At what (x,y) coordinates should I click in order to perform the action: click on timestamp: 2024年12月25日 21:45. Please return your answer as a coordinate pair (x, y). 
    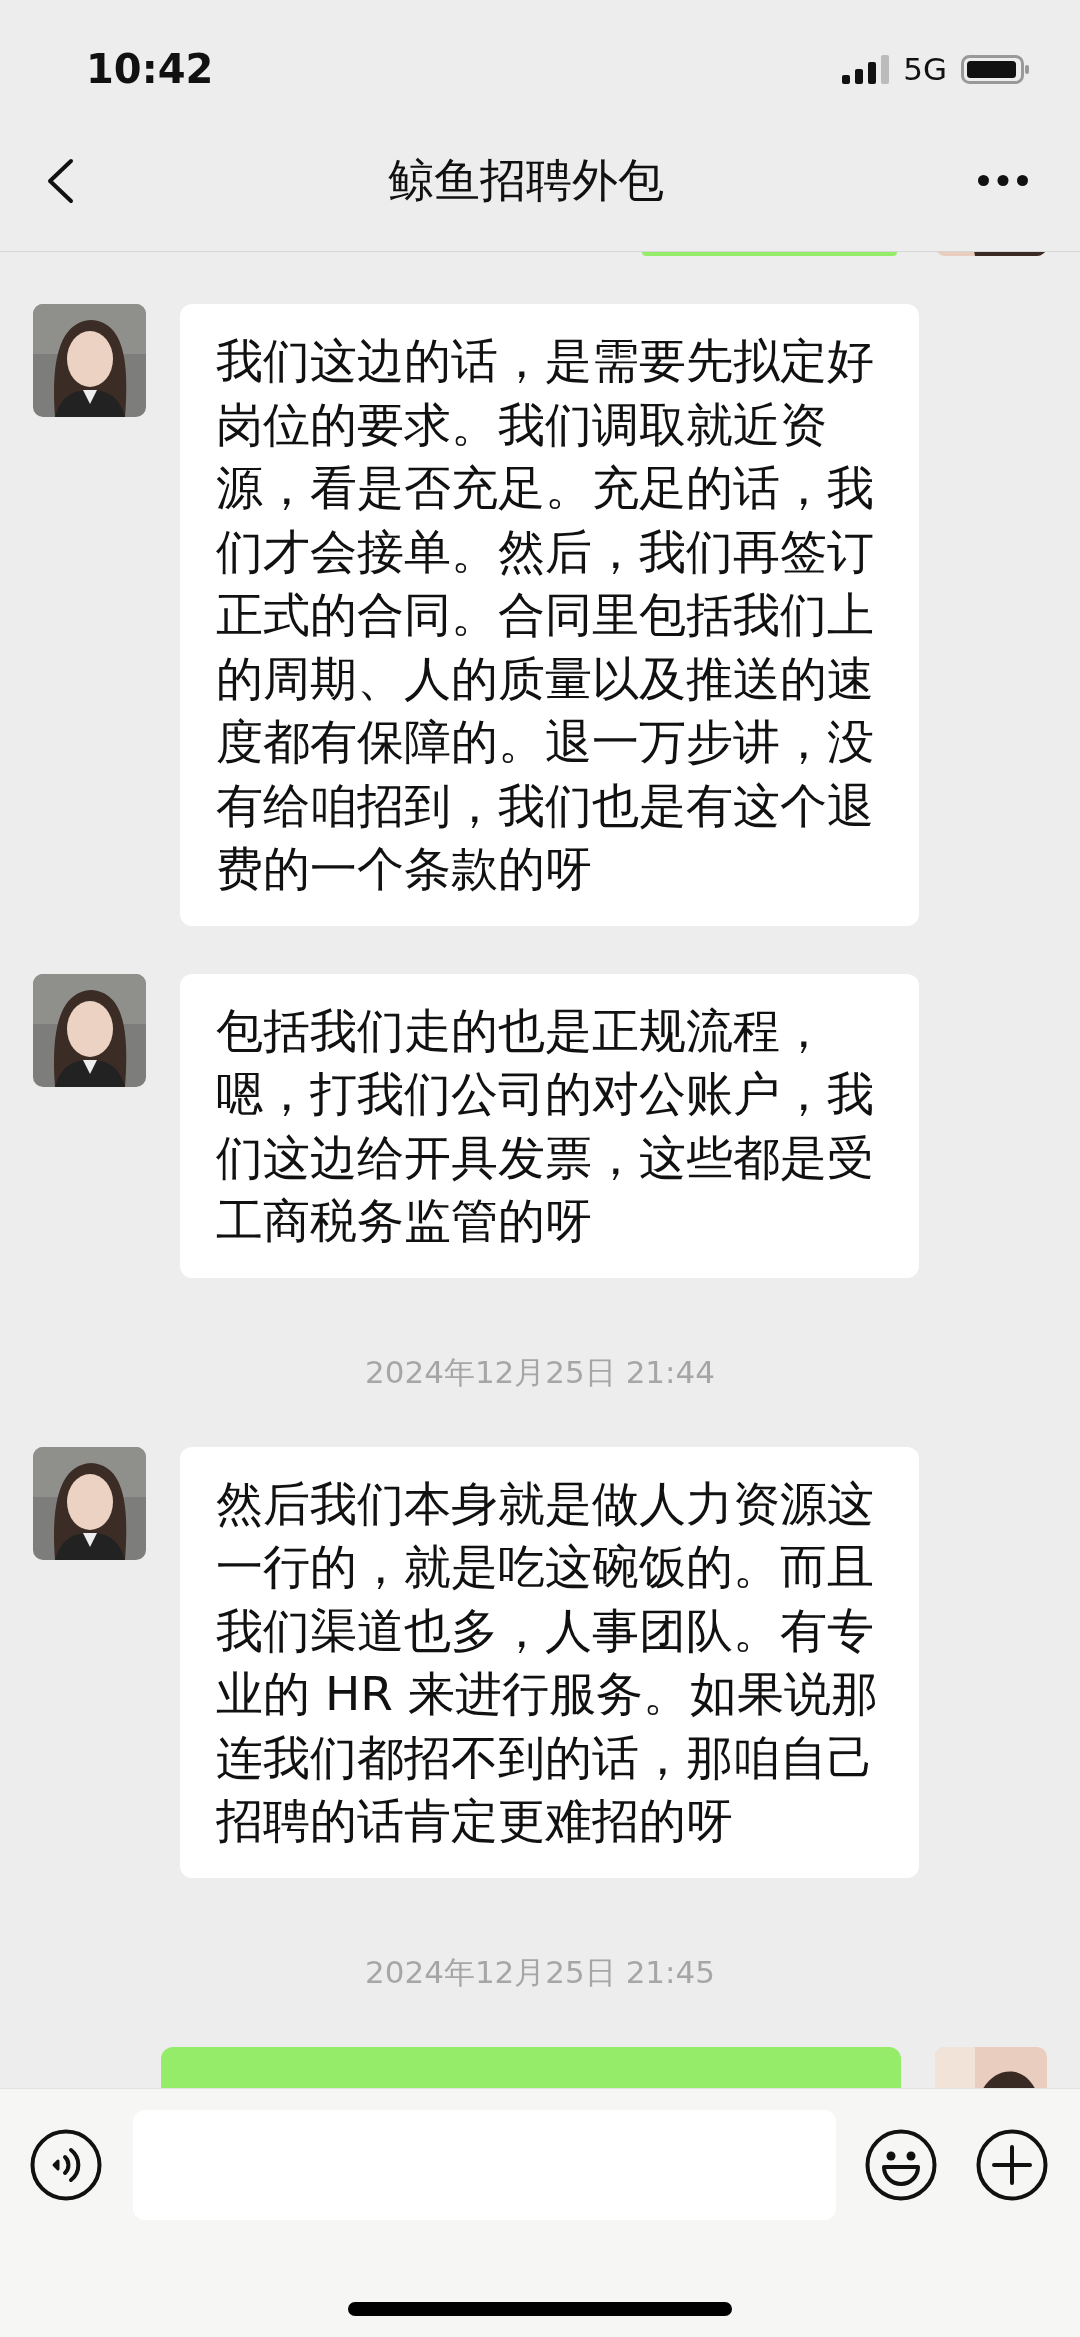
    Looking at the image, I should click on (540, 1972).